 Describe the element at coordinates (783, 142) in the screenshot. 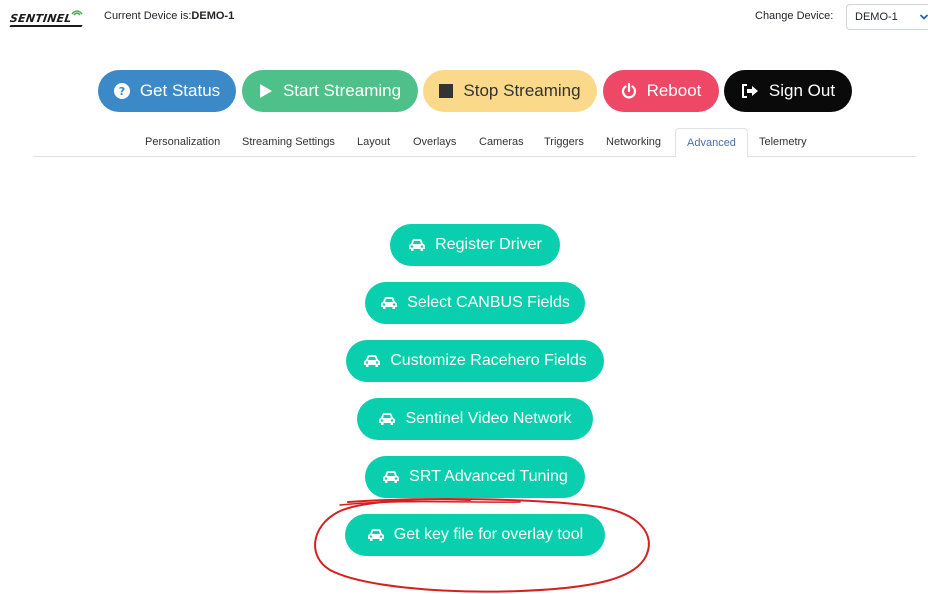

I see `tab-telemetry: Telemetry` at that location.